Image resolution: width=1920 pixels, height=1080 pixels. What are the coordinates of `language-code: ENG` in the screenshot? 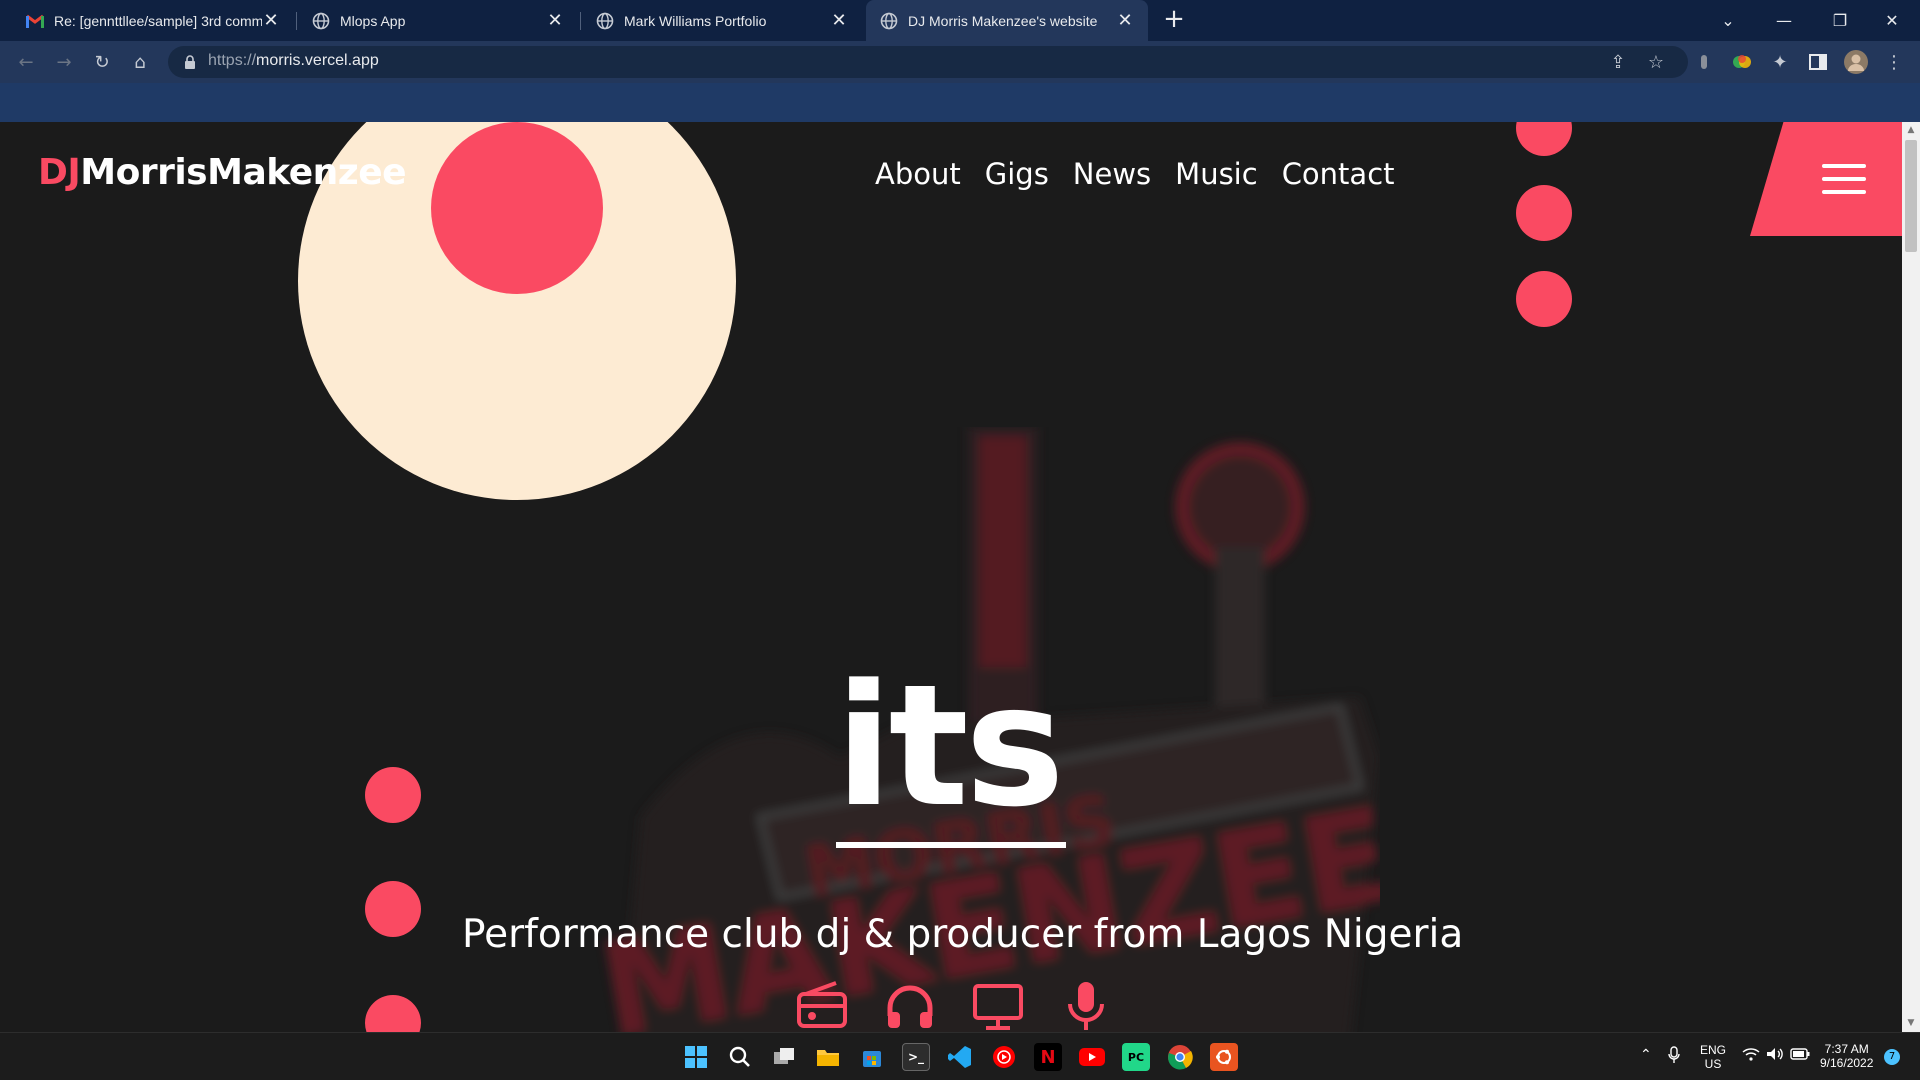 It's located at (1713, 1050).